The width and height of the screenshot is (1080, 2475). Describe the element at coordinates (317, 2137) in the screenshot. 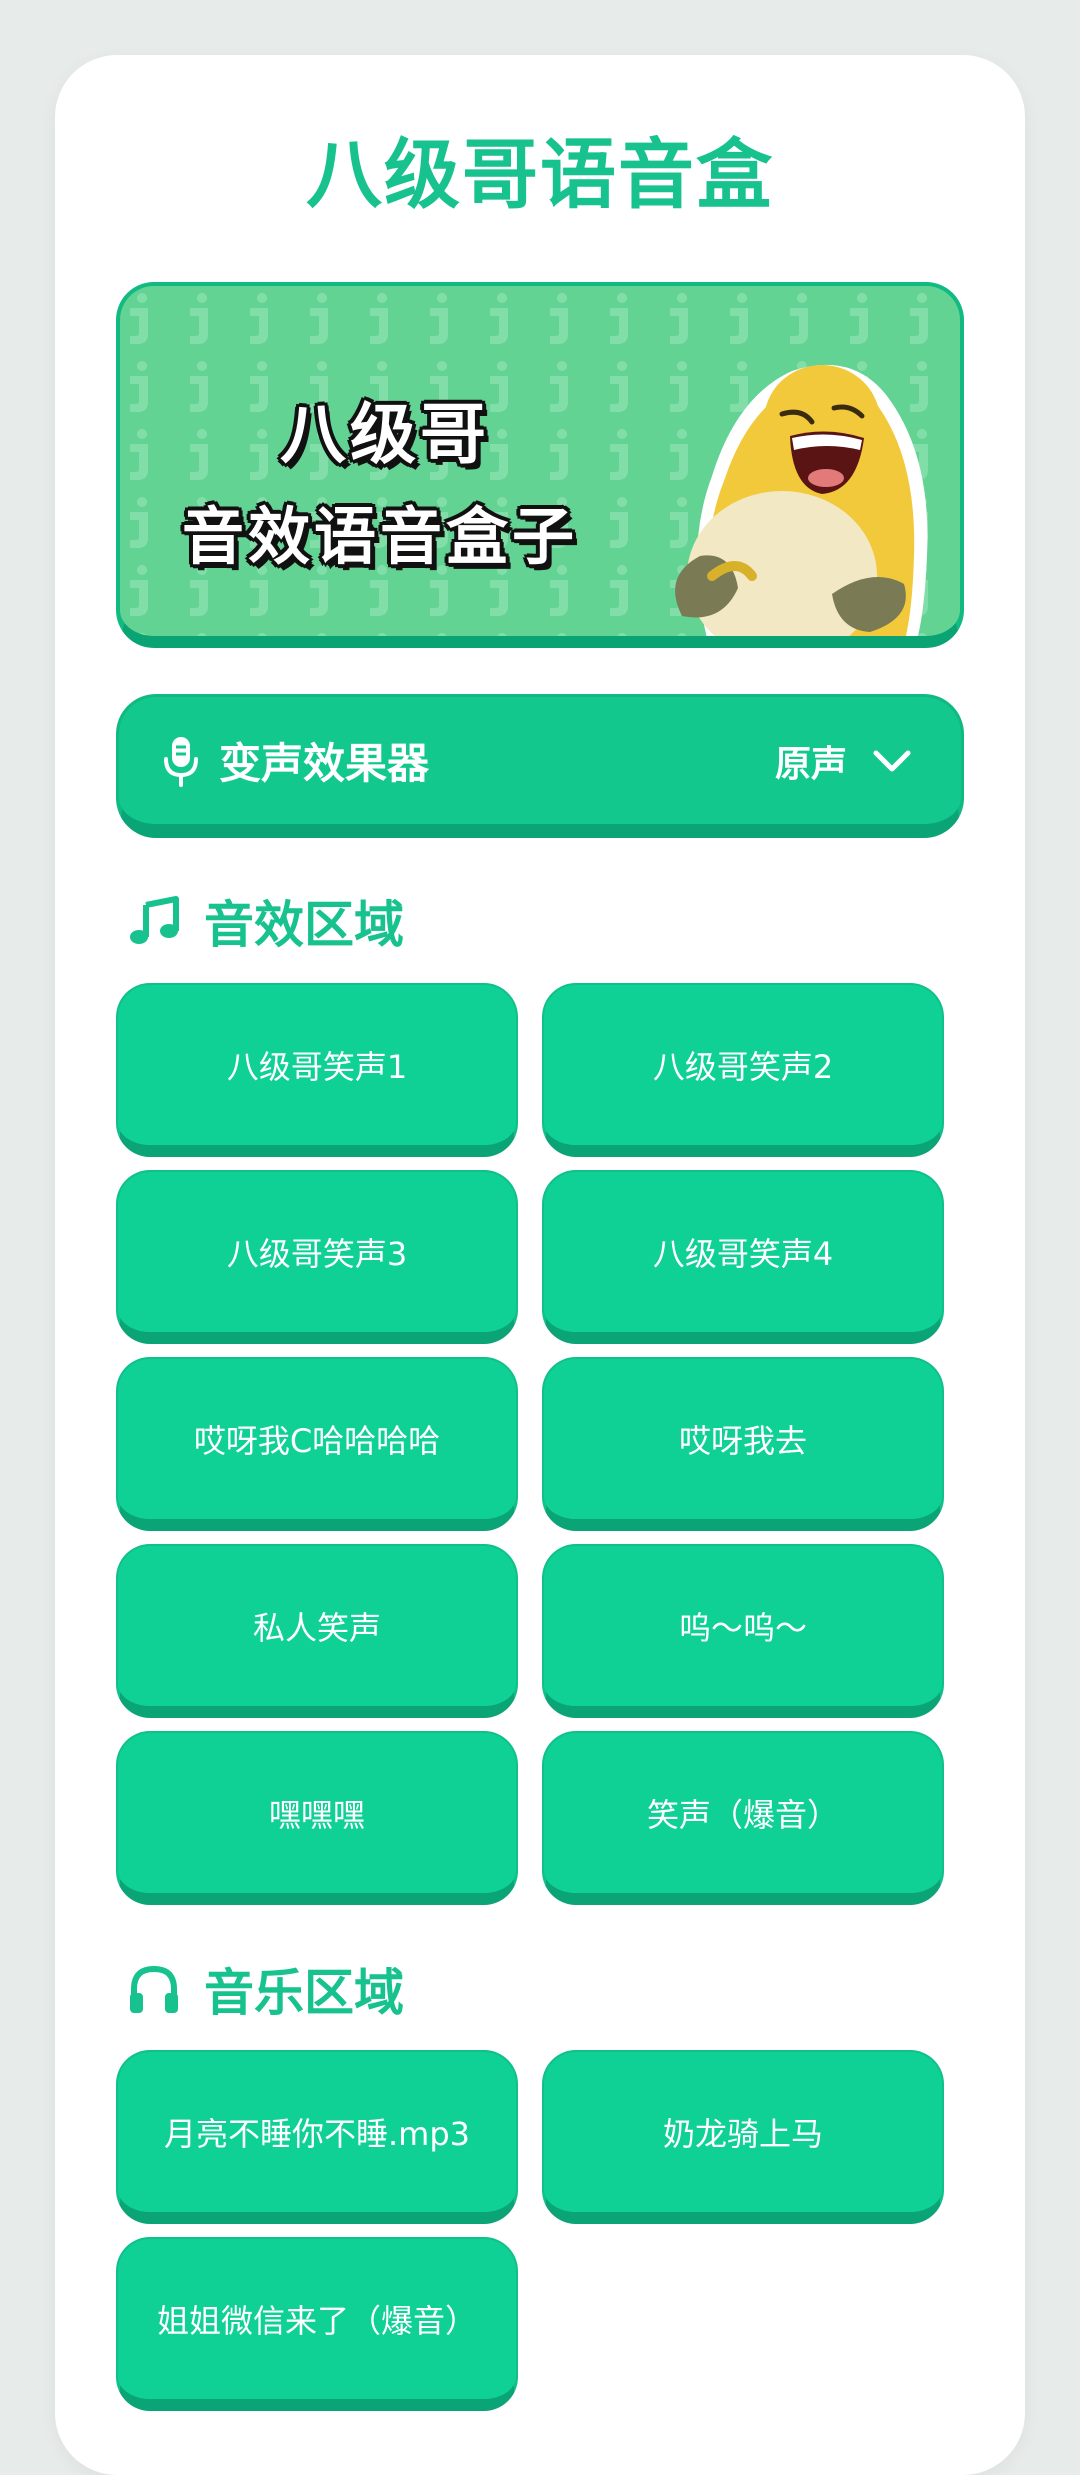

I see `music-button: 月亮不睡你不睡.mp3` at that location.